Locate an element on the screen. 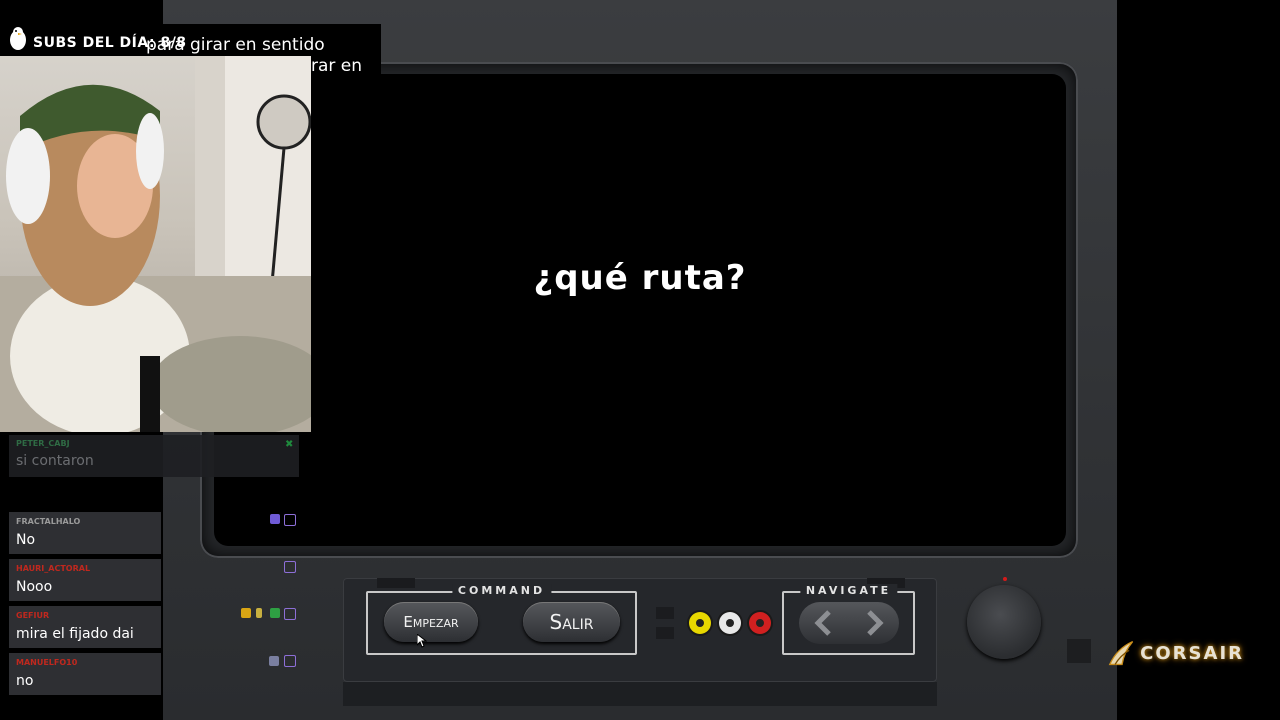 This screenshot has width=1280, height=720. glasses-icon is located at coordinates (274, 661).